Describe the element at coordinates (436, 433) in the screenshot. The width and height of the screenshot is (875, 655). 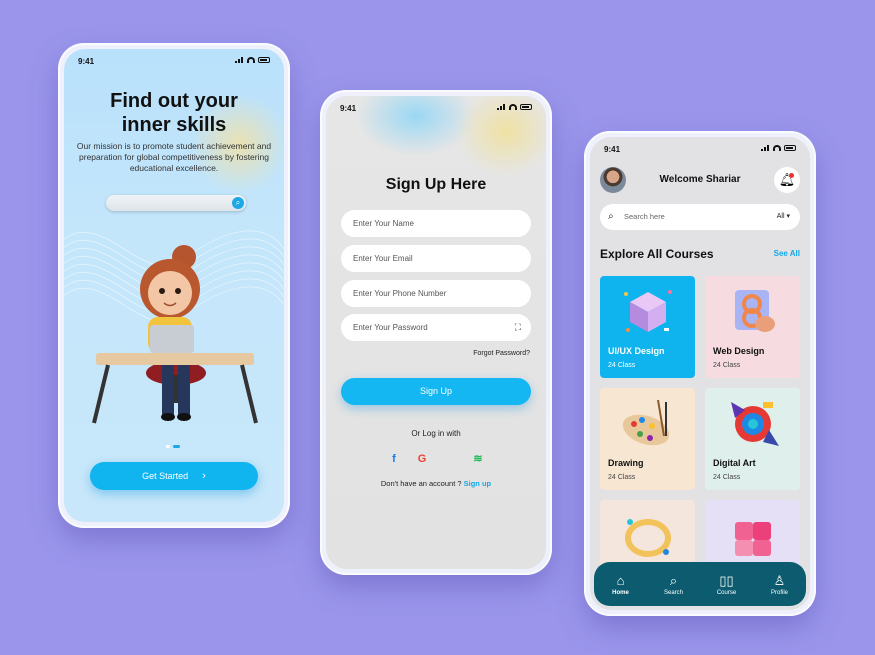
I see `or-login-label: Or Log in with` at that location.